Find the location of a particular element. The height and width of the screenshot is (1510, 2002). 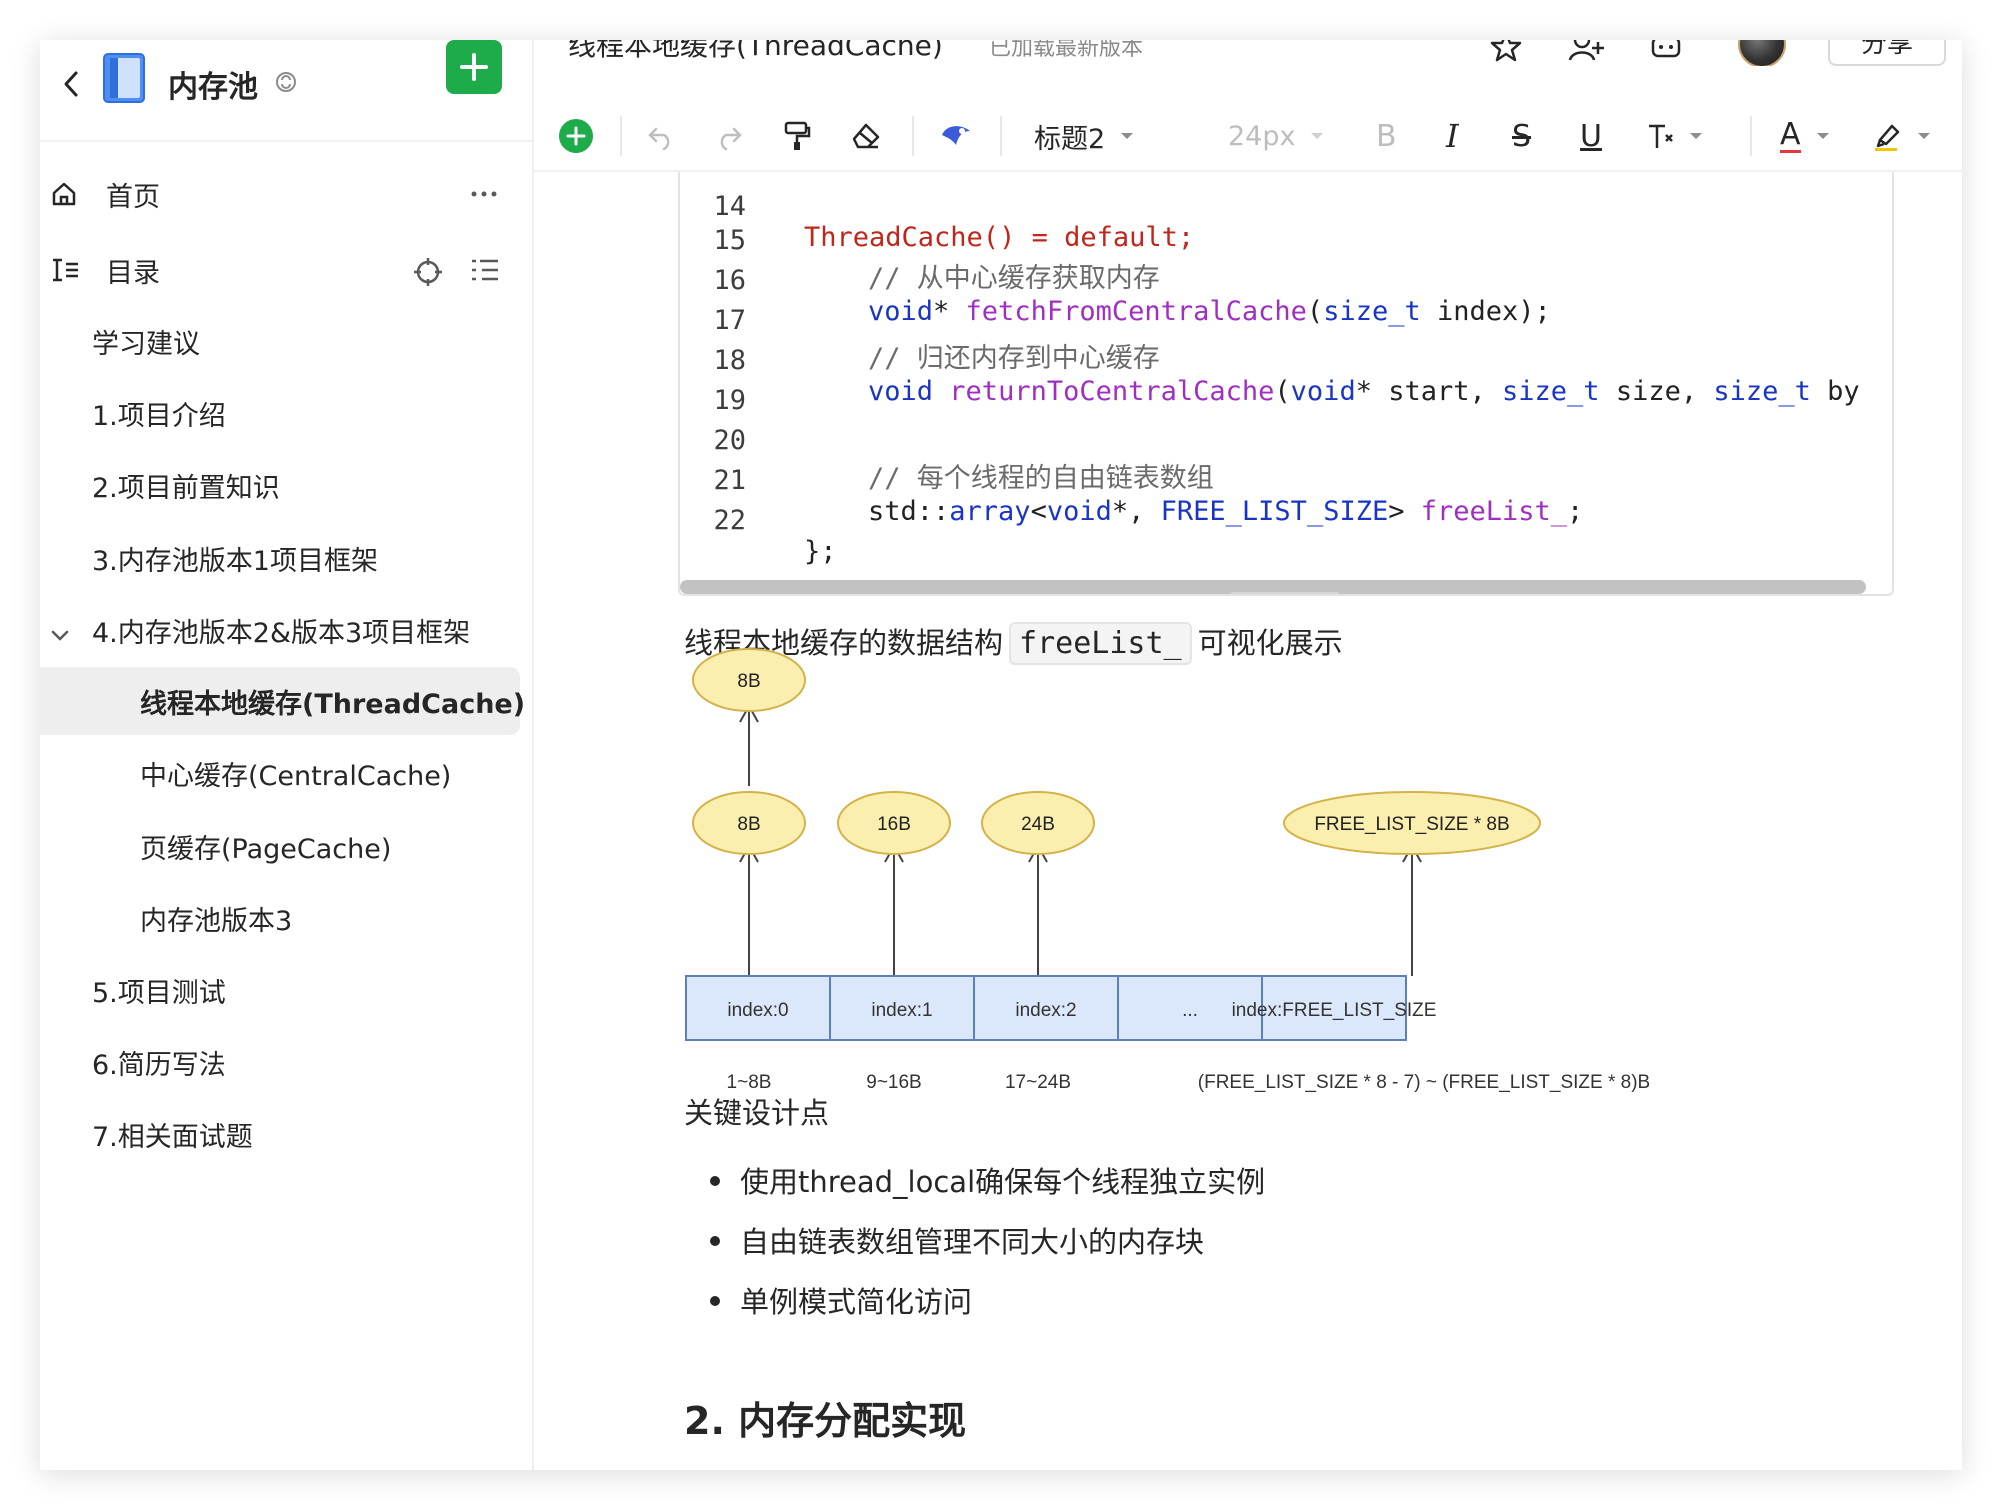

nav-toc: 目录 is located at coordinates (287, 270).